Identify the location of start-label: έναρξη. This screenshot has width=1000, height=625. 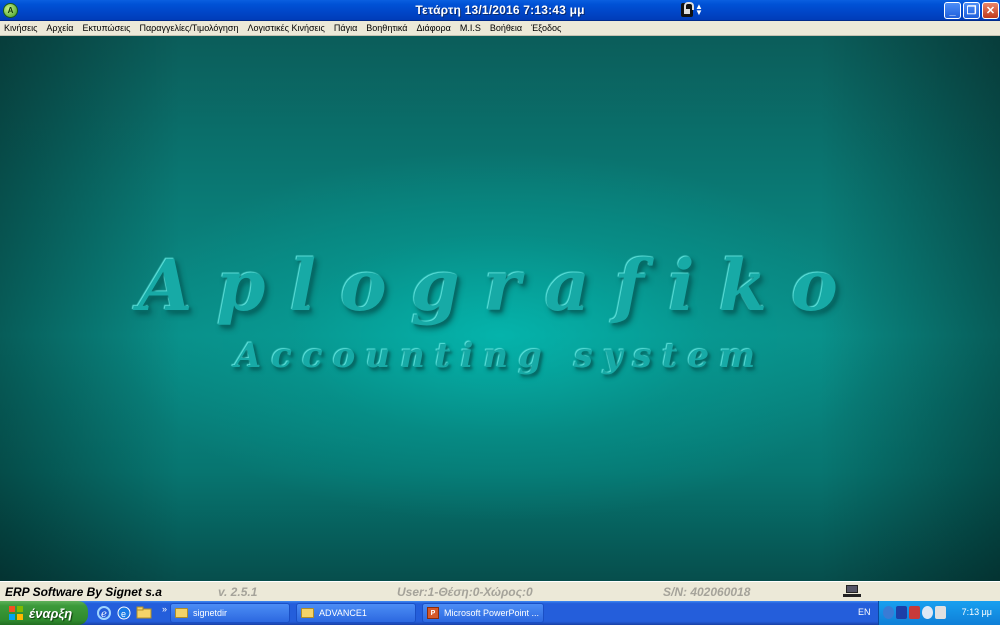
(51, 613).